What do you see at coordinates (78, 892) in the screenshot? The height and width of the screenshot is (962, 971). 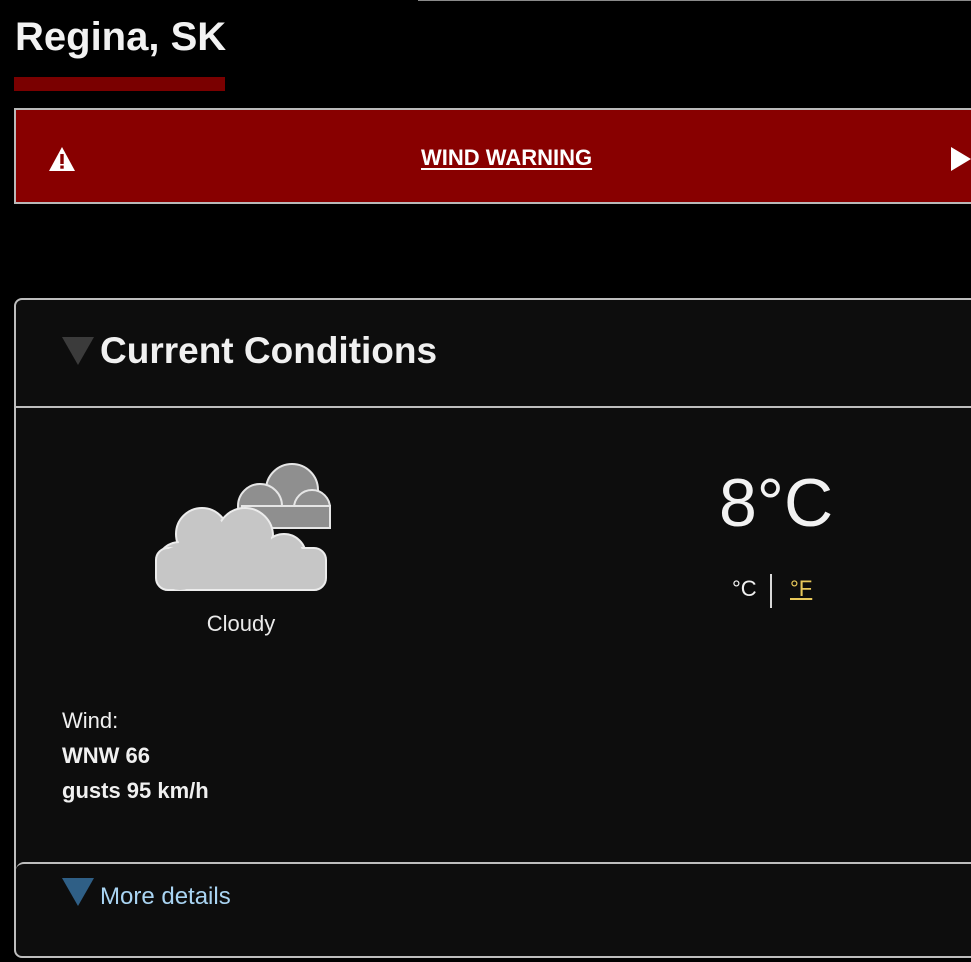 I see `expand-triangle-icon` at bounding box center [78, 892].